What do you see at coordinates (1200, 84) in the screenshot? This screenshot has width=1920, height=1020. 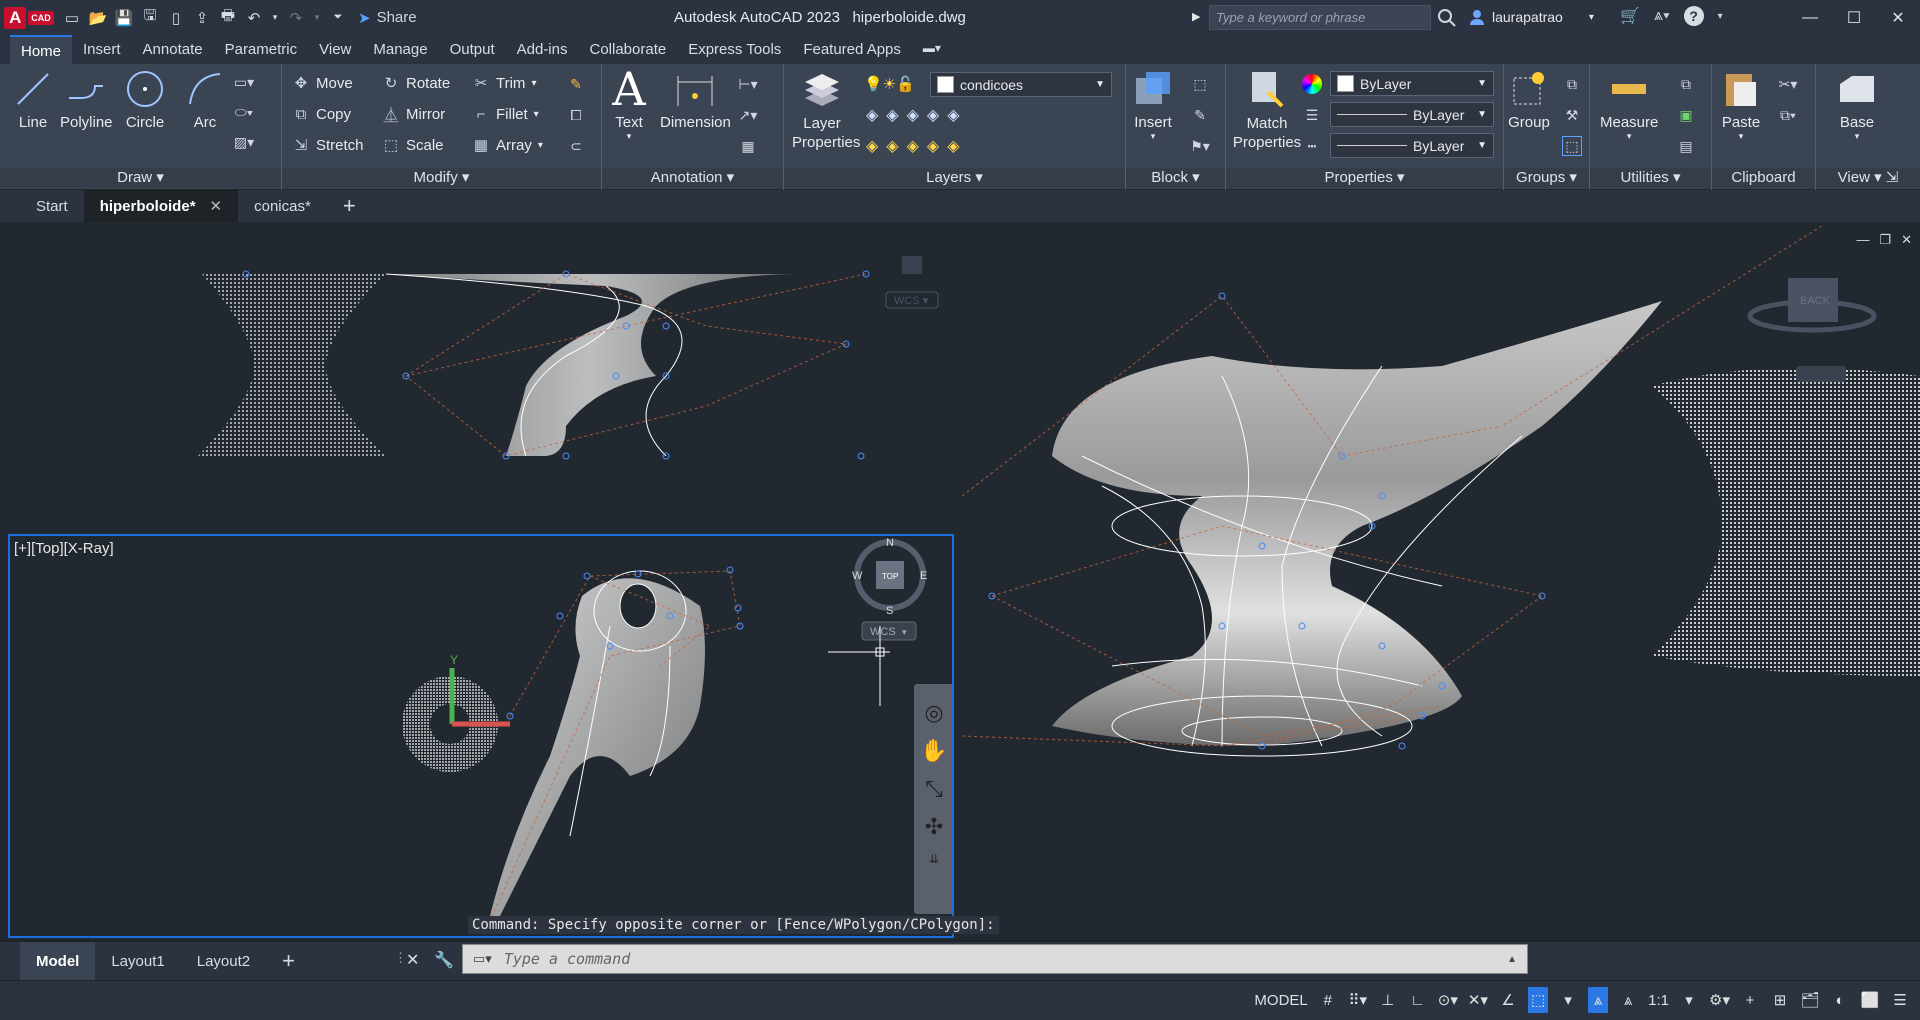 I see `create-block-icon: ⬚` at bounding box center [1200, 84].